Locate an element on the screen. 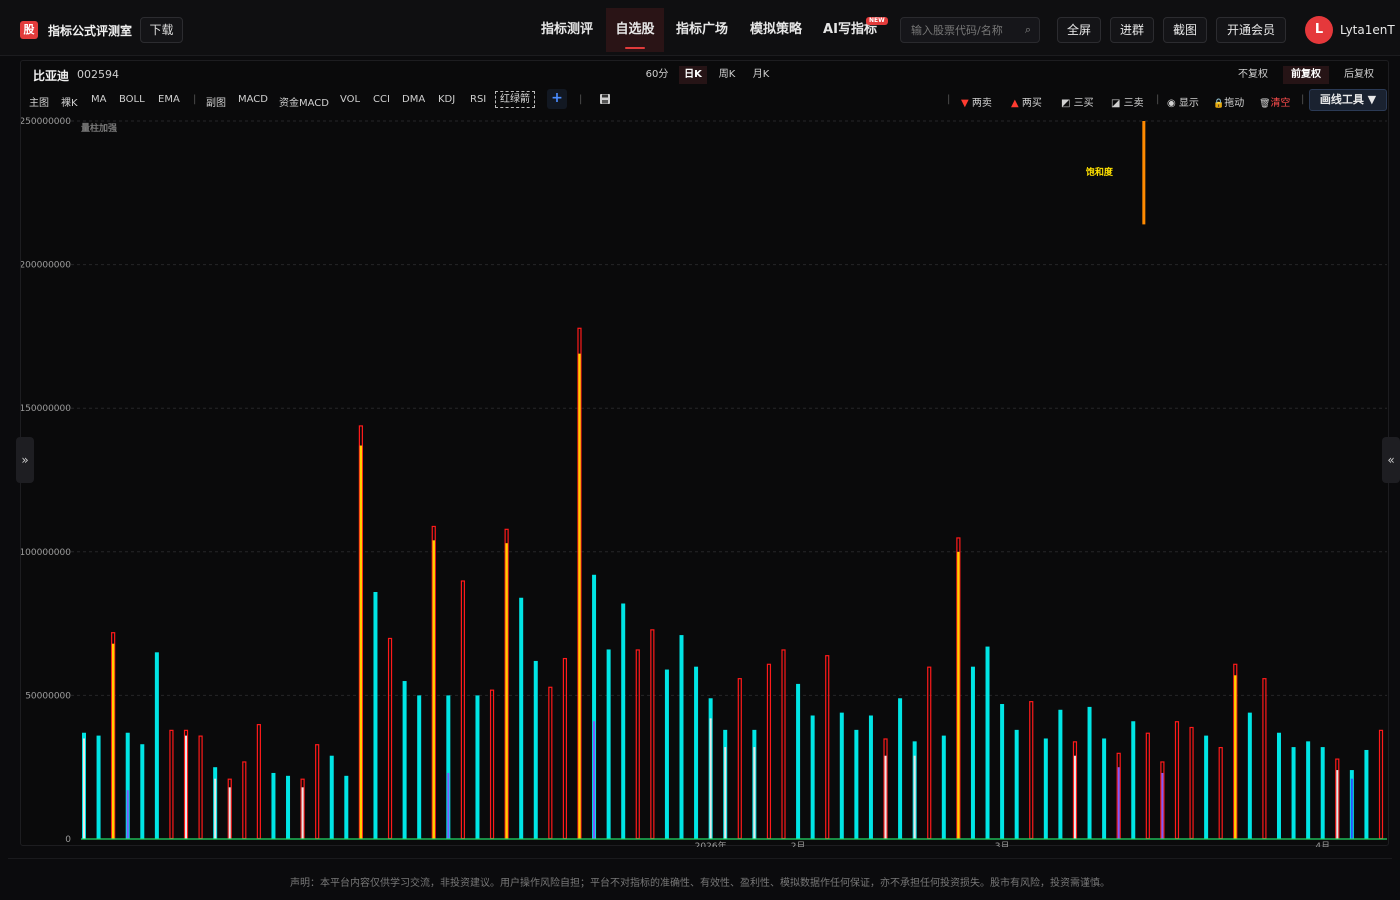 Image resolution: width=1400 pixels, height=900 pixels. x-tick-label: 2026年 is located at coordinates (711, 843).